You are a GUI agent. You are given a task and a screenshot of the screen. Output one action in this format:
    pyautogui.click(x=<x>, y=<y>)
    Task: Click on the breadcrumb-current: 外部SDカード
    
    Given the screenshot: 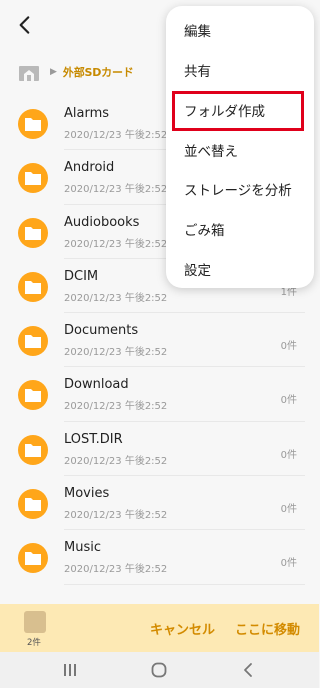 What is the action you would take?
    pyautogui.click(x=98, y=72)
    